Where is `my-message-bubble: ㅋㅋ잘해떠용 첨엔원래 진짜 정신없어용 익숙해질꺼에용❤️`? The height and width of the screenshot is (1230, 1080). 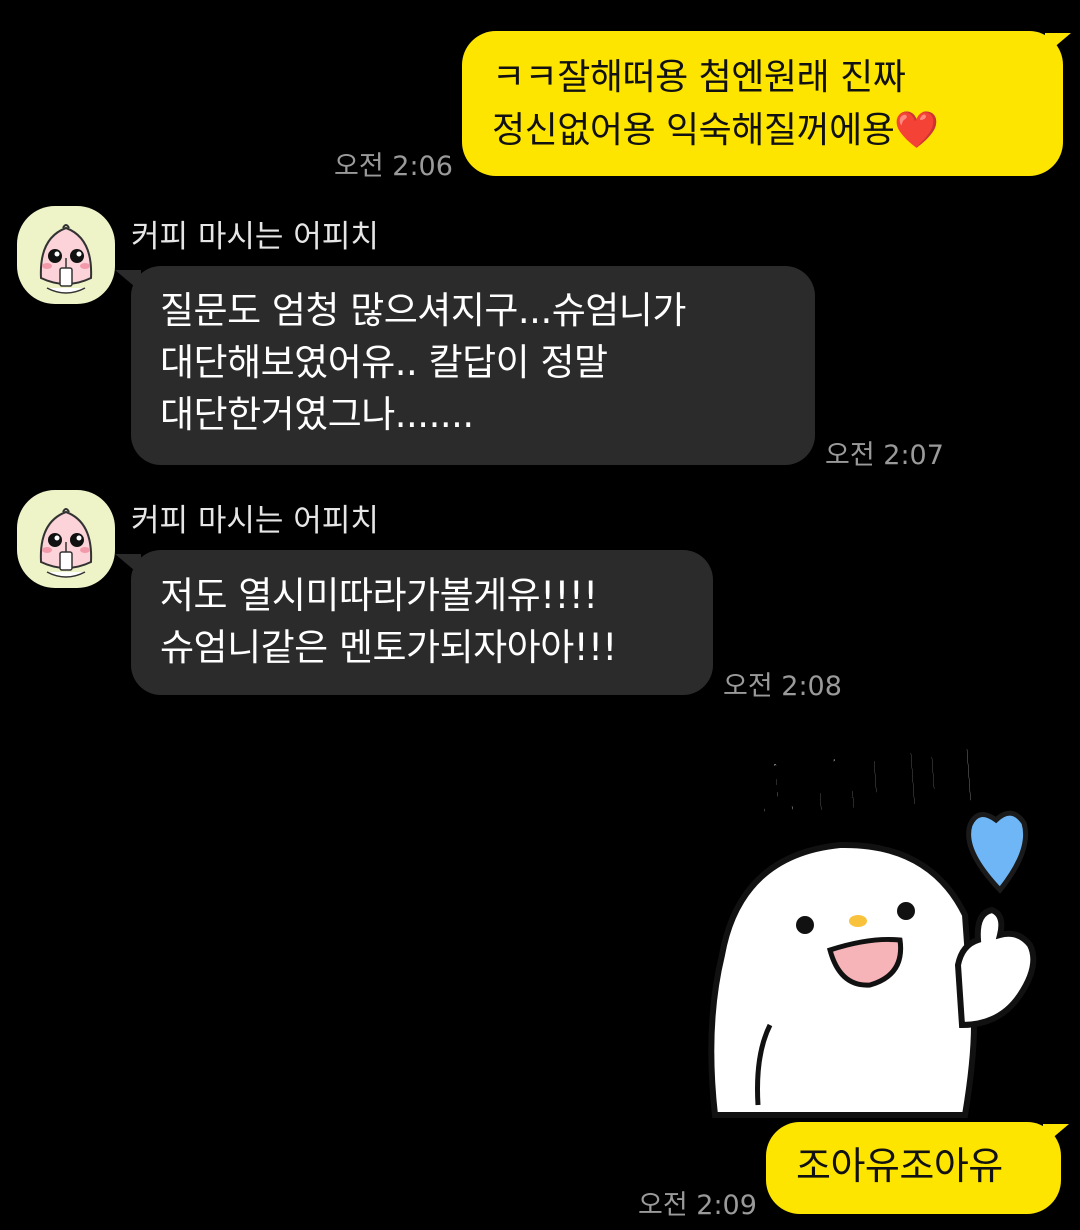 my-message-bubble: ㅋㅋ잘해떠용 첨엔원래 진짜 정신없어용 익숙해질꺼에용❤️ is located at coordinates (762, 103).